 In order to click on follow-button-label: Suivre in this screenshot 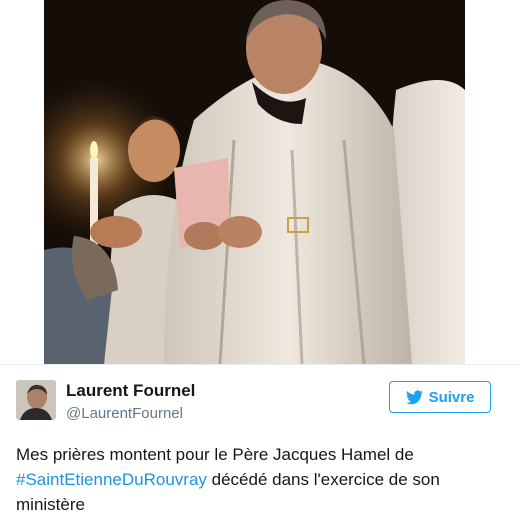, I will do `click(451, 397)`.